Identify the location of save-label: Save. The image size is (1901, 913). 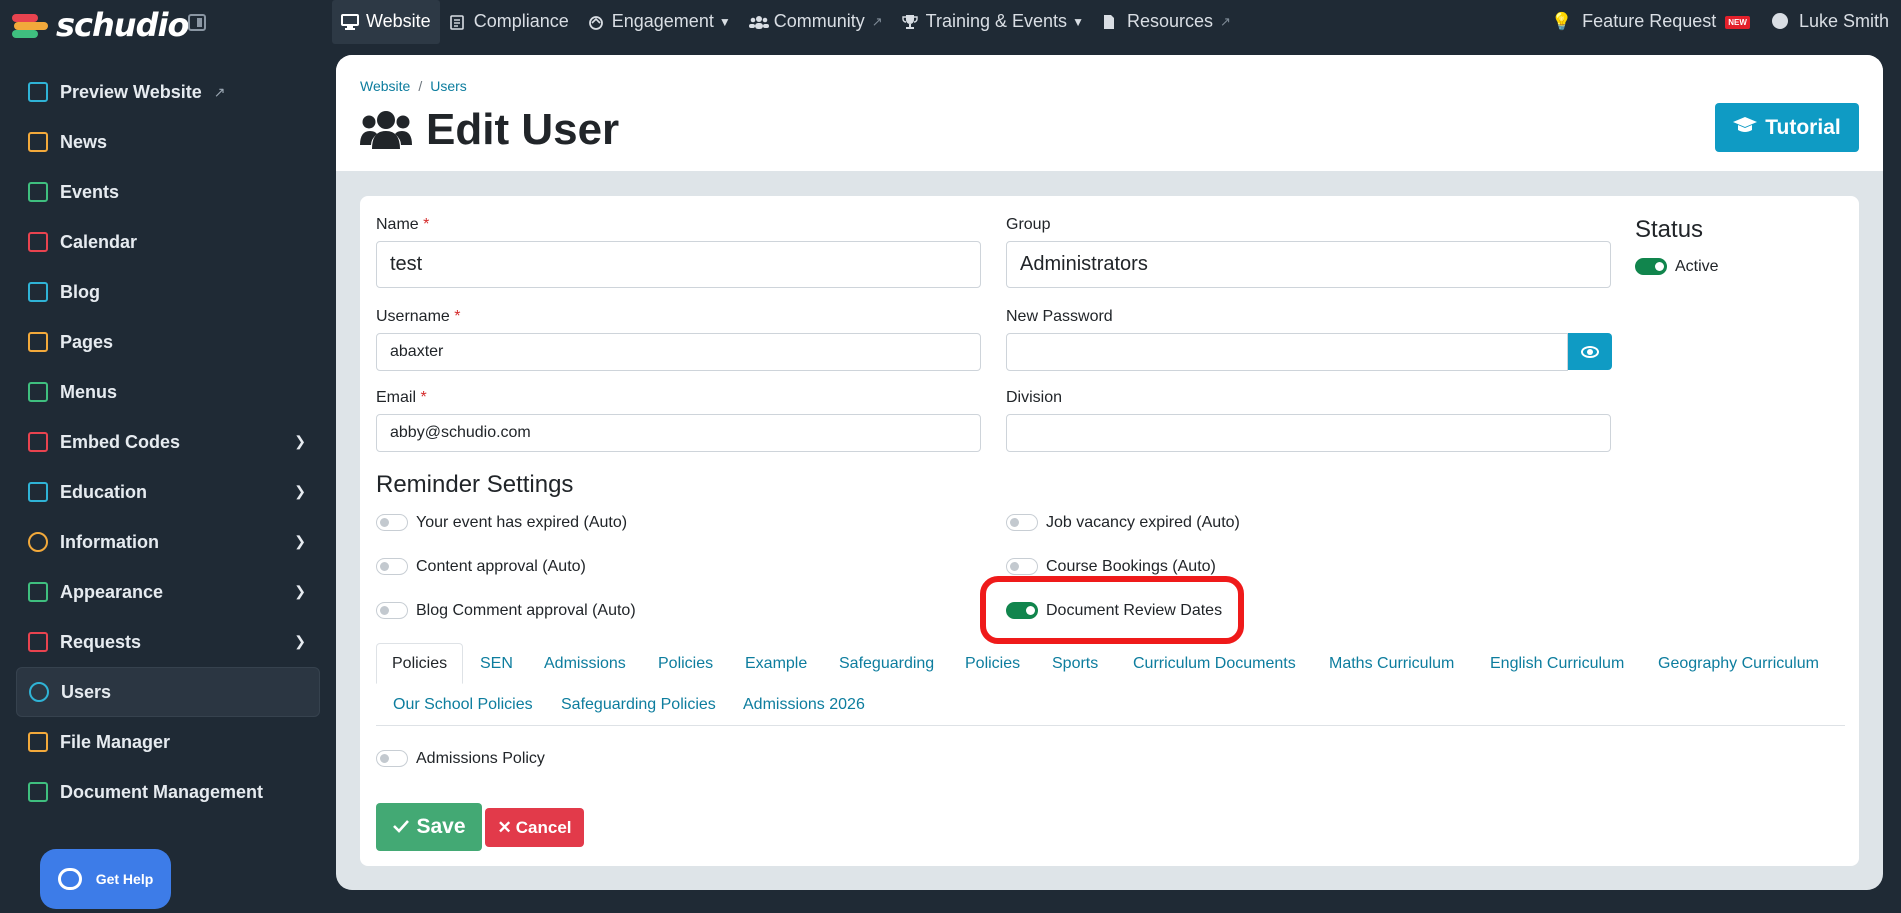
(441, 826).